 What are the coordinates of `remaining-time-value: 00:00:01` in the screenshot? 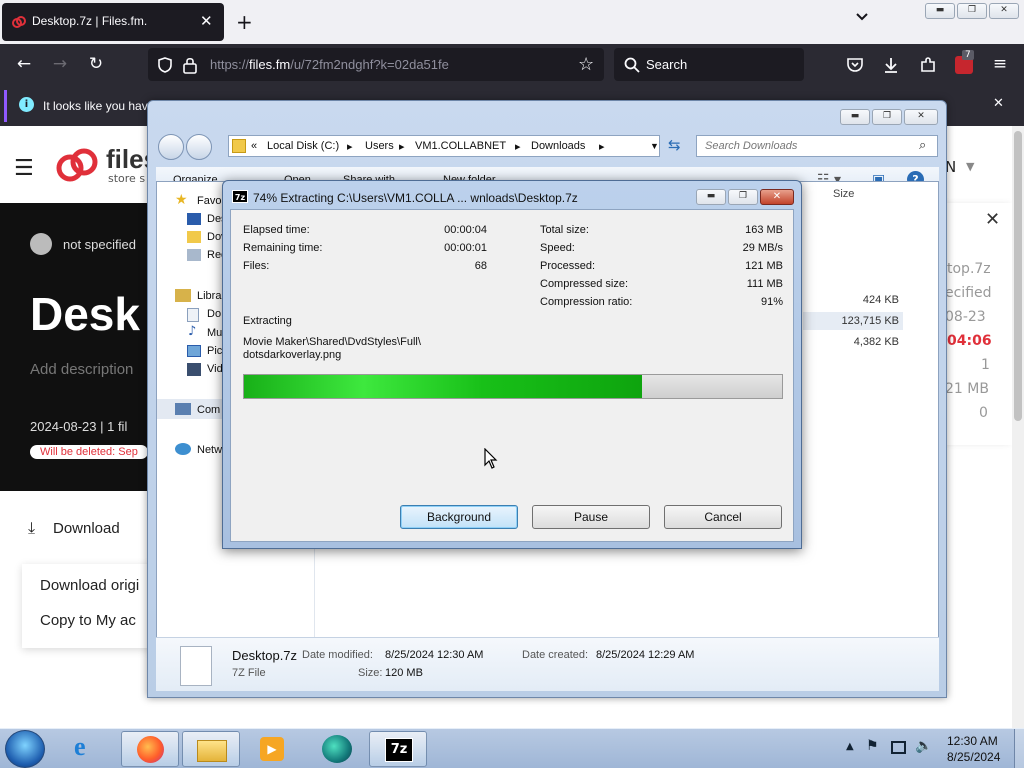 It's located at (465, 248).